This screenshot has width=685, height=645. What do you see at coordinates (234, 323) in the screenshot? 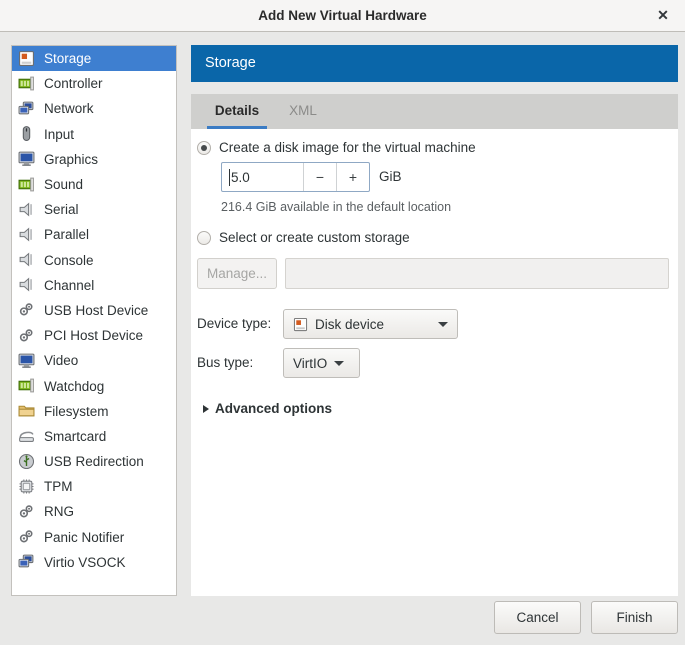
I see `device-type-label: Device type:` at bounding box center [234, 323].